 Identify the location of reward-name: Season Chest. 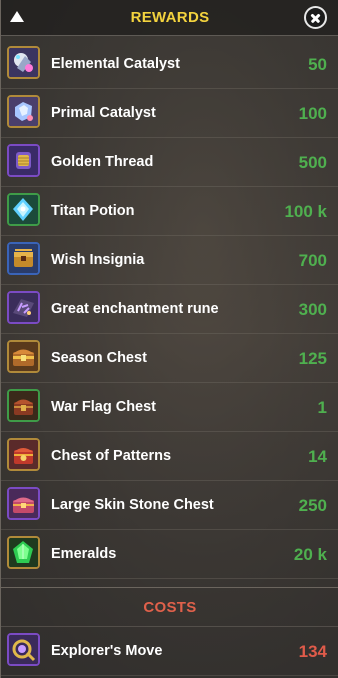
(99, 358).